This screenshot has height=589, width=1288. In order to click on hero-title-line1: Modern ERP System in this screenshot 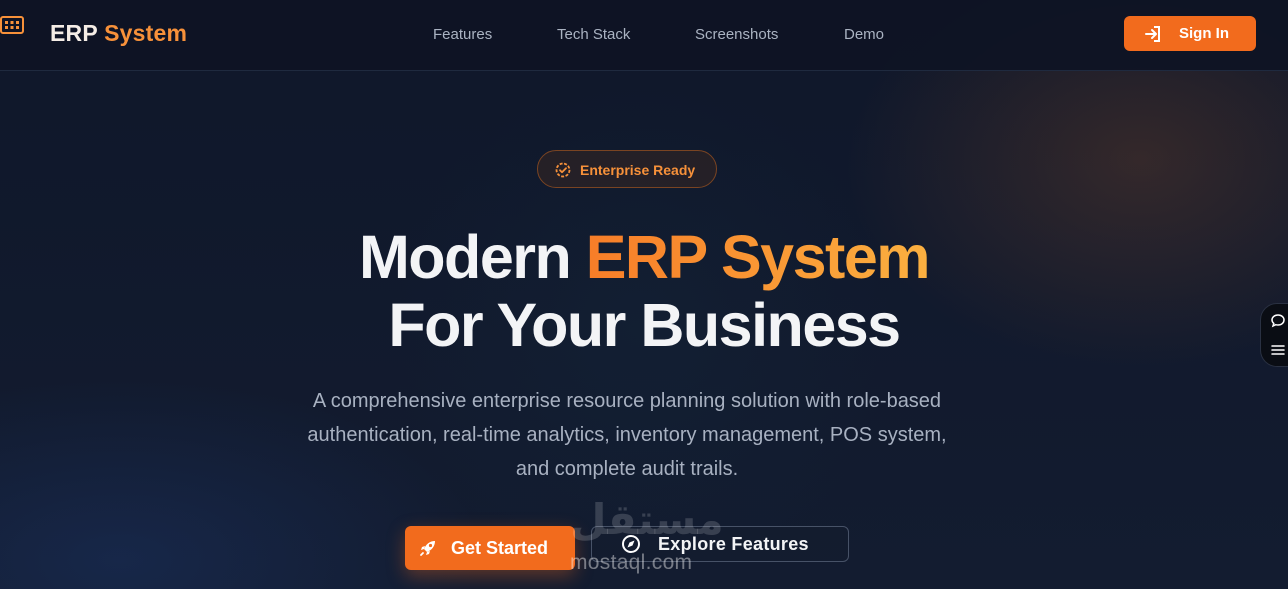, I will do `click(644, 257)`.